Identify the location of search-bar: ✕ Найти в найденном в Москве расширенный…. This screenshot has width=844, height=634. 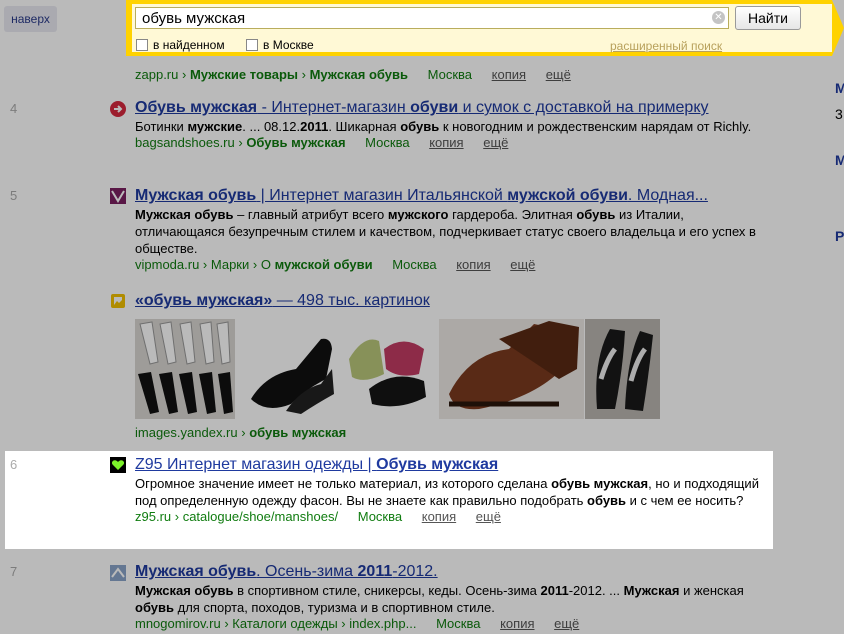
(485, 28).